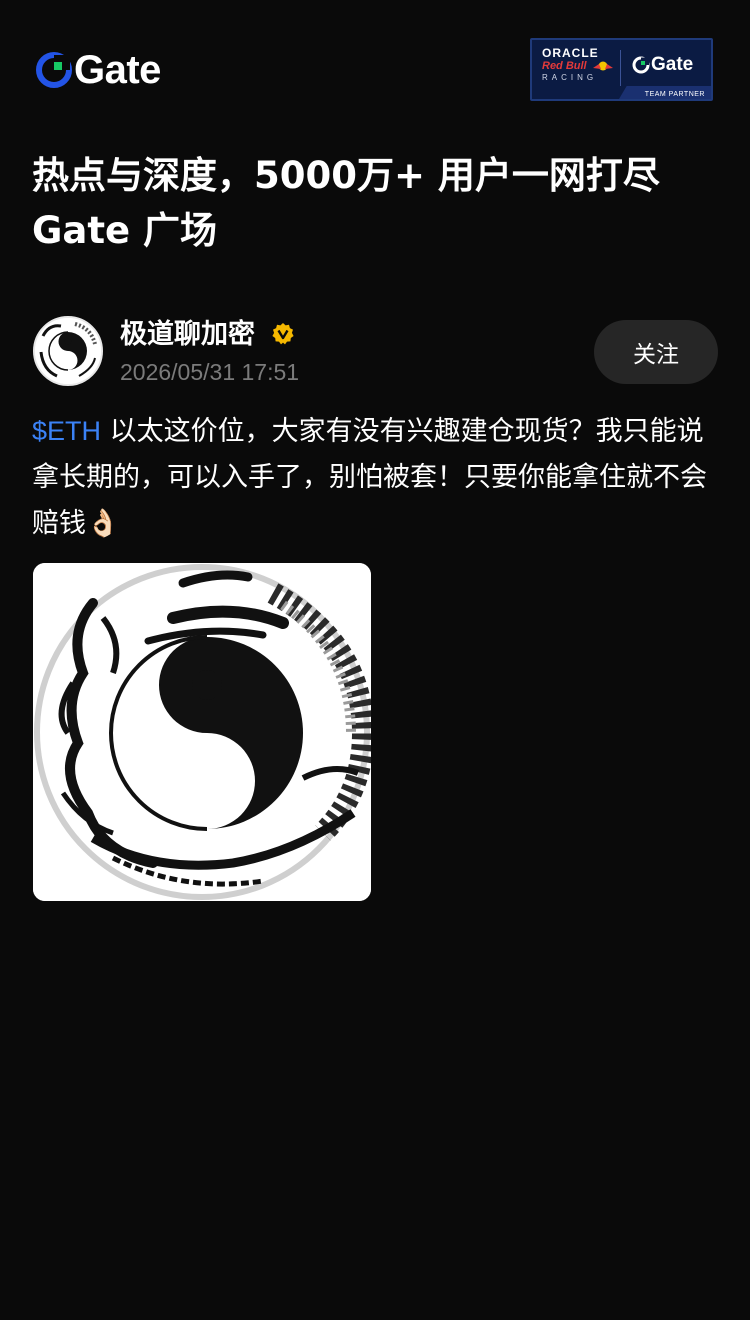 This screenshot has width=750, height=1320. Describe the element at coordinates (570, 77) in the screenshot. I see `partner-line3: RACING` at that location.